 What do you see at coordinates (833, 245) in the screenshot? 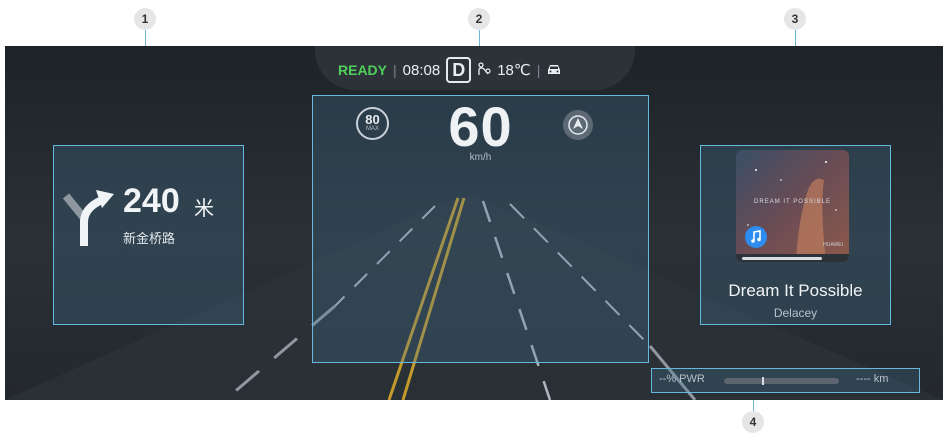
I see `album-logo: HUAWEI` at bounding box center [833, 245].